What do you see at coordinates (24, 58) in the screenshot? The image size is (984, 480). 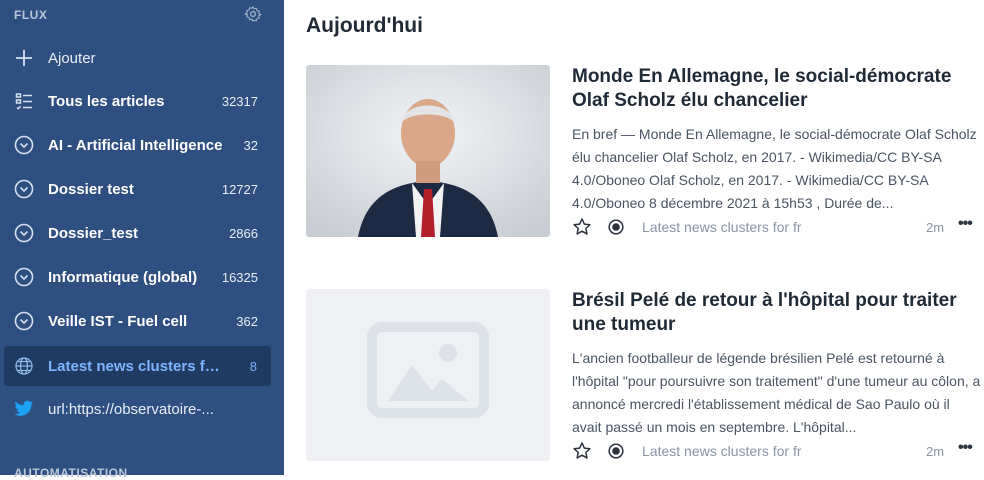 I see `plus-icon` at bounding box center [24, 58].